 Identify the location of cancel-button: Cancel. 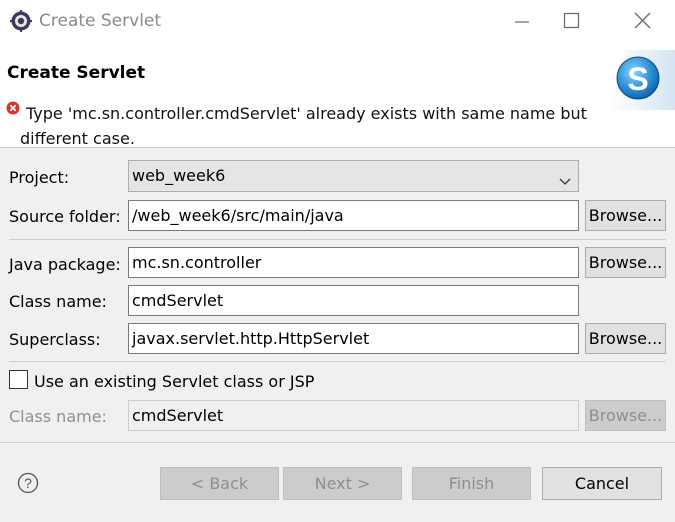
(602, 483).